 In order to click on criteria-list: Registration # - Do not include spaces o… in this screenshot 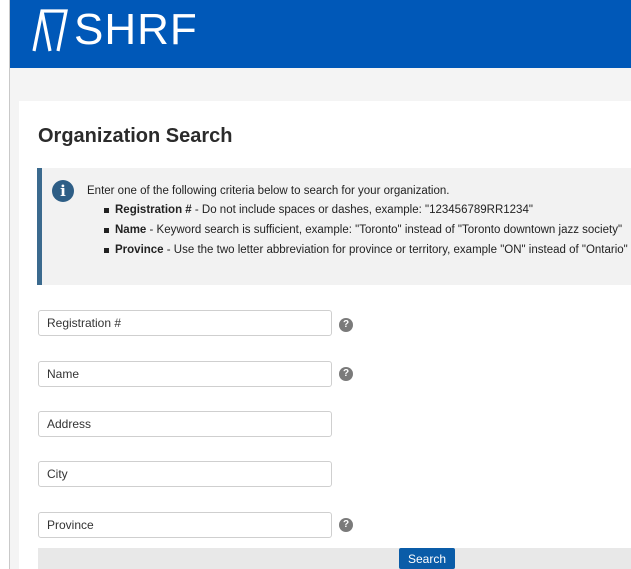, I will do `click(365, 230)`.